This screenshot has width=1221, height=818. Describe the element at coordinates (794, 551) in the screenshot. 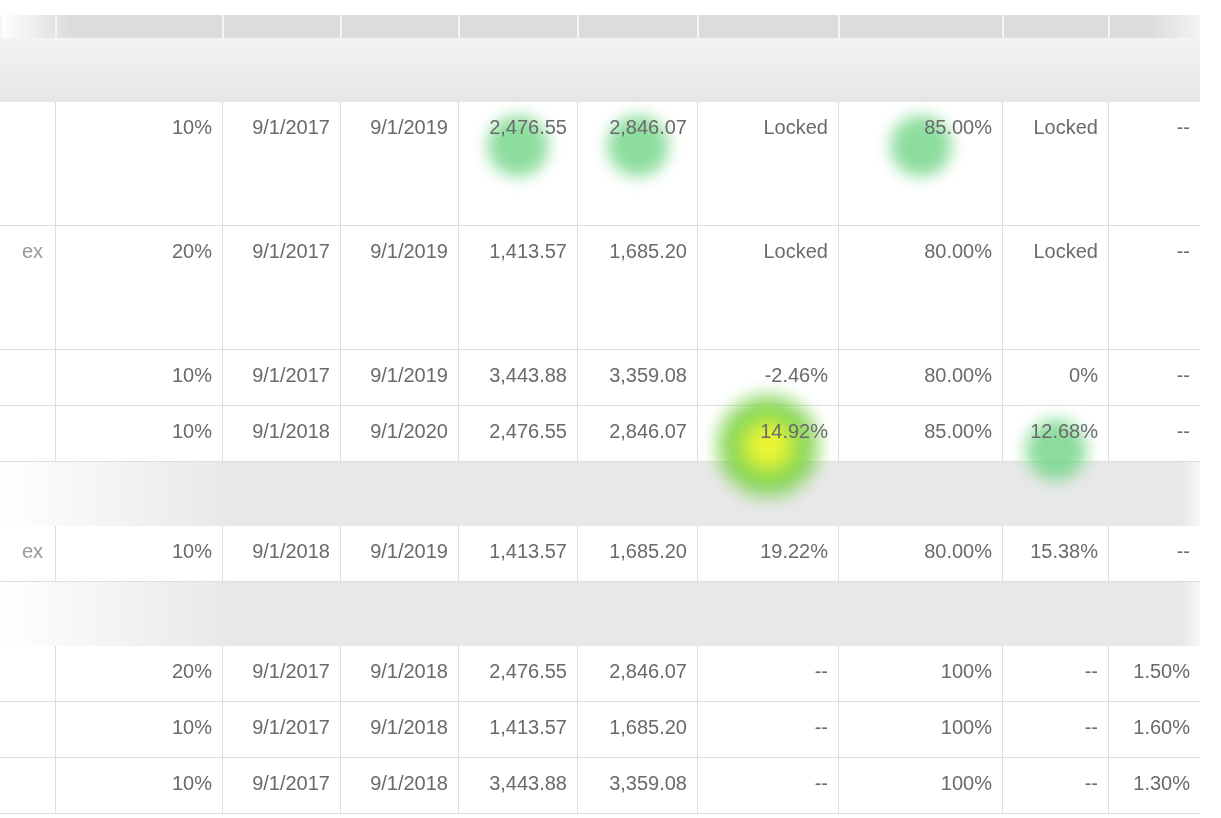

I see `table-cell: 19.22%` at that location.